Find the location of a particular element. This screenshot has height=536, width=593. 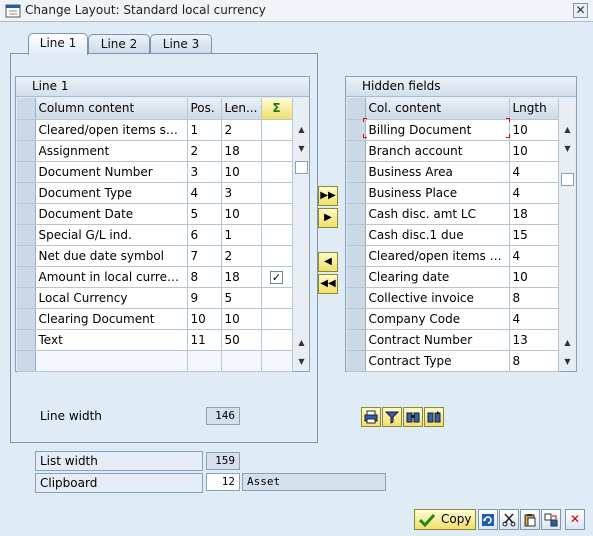

cell-pos: 7 is located at coordinates (204, 256).